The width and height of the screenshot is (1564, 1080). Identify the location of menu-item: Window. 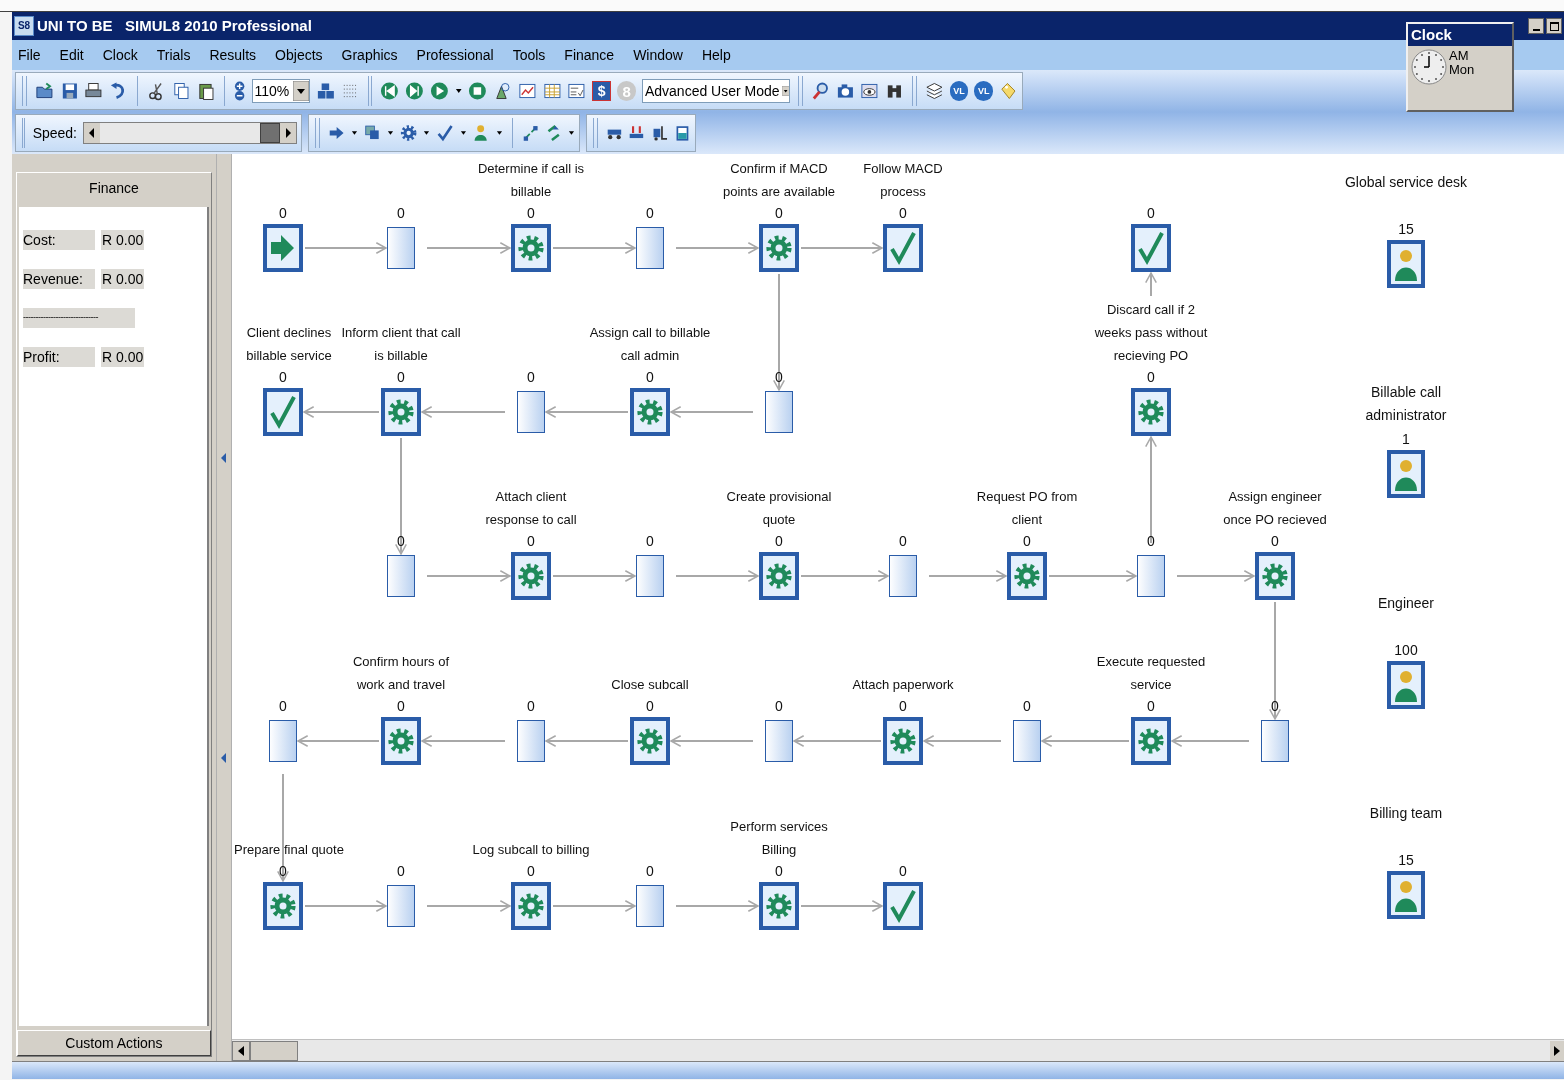
(658, 55).